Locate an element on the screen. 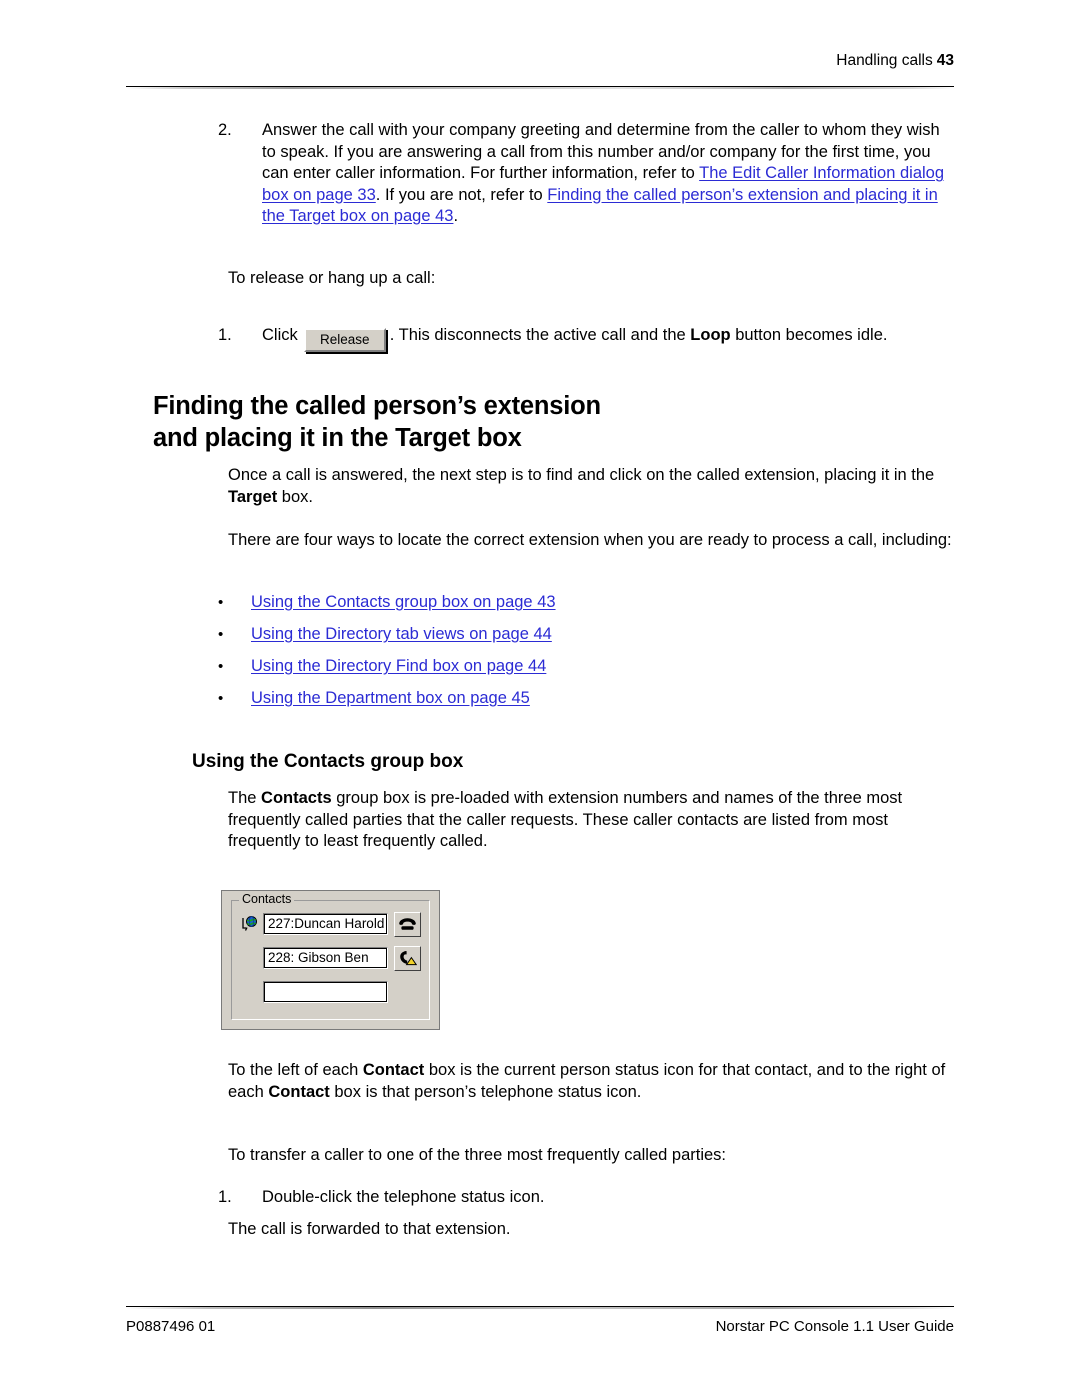 Image resolution: width=1080 pixels, height=1397 pixels. footer-divider is located at coordinates (540, 1307).